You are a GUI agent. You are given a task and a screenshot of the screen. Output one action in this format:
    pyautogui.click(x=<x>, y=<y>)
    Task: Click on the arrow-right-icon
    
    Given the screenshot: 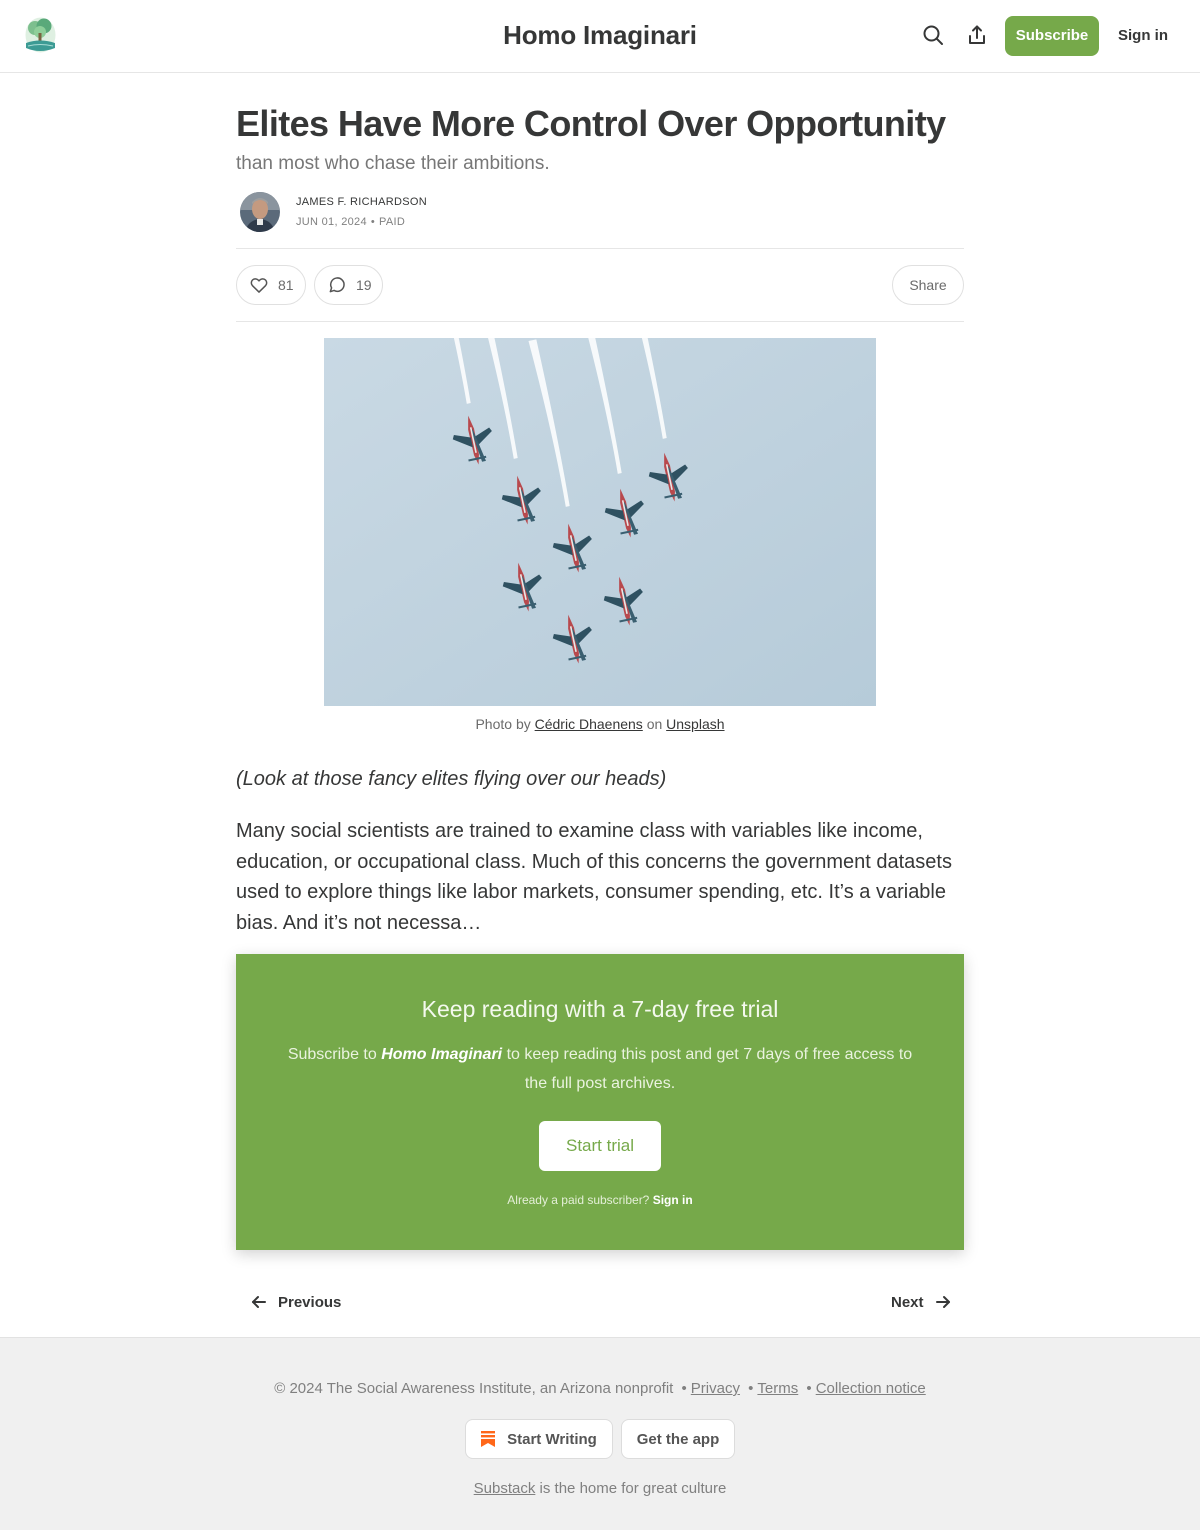 What is the action you would take?
    pyautogui.click(x=942, y=1302)
    